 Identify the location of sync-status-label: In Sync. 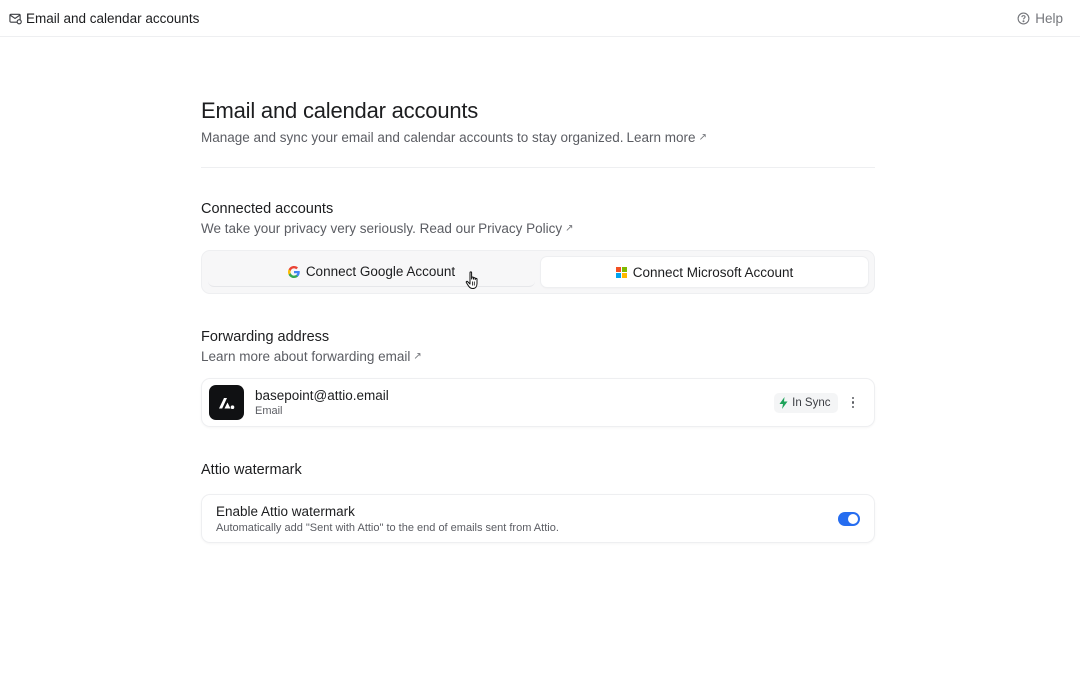
(811, 402).